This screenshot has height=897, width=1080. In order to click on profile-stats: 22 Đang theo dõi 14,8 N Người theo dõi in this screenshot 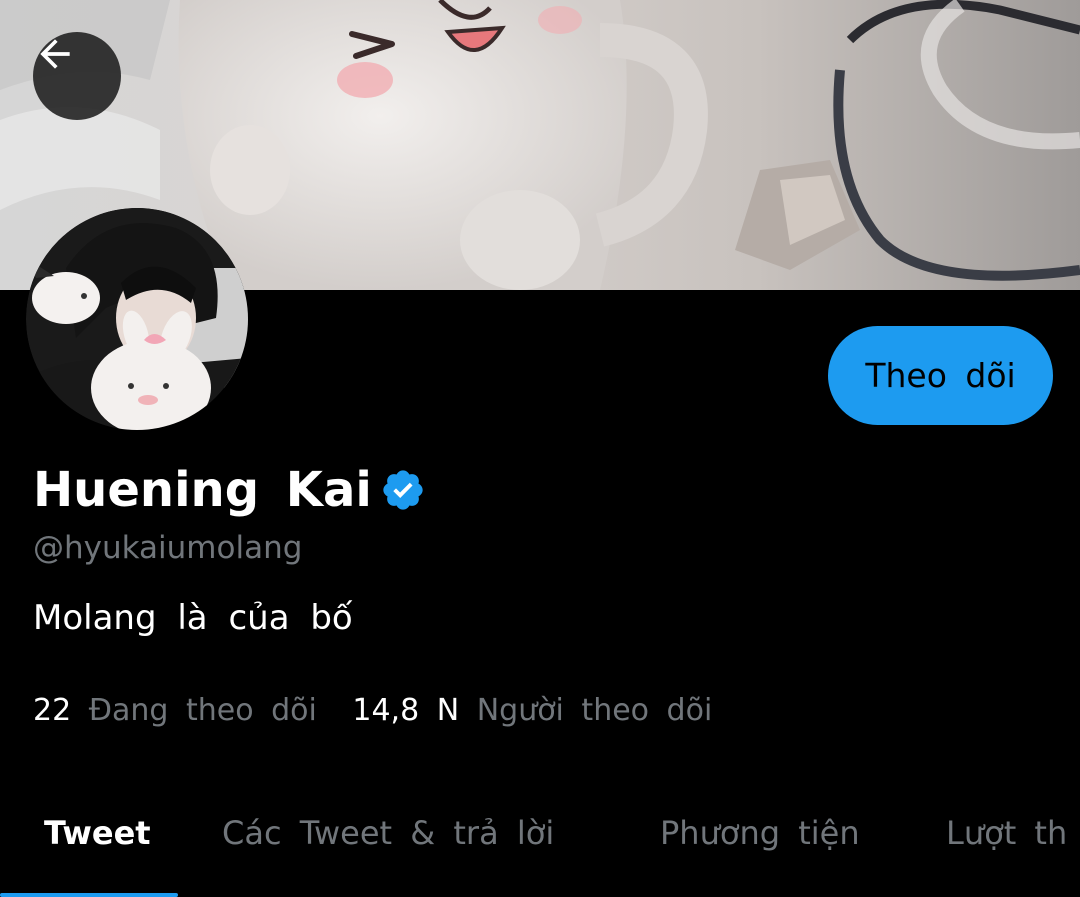, I will do `click(381, 710)`.